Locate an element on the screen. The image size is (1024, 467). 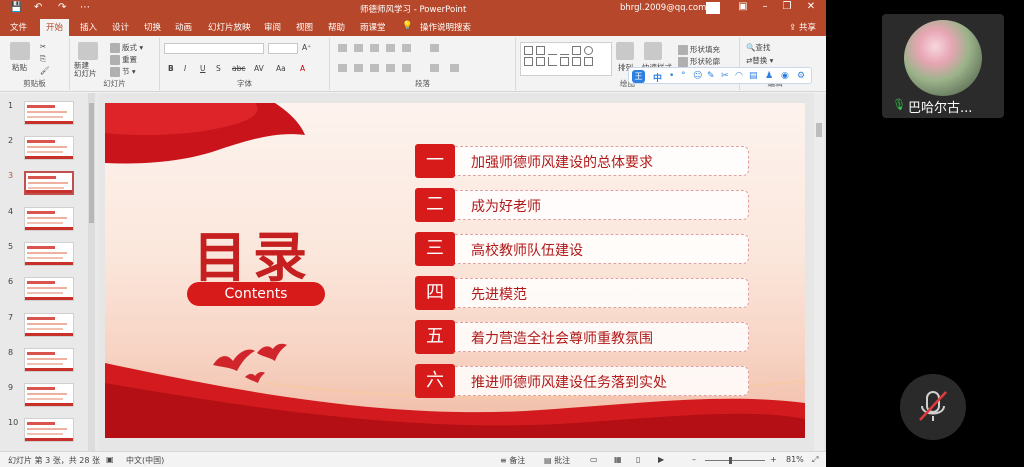
textbox-shape-icon is located at coordinates (528, 50).